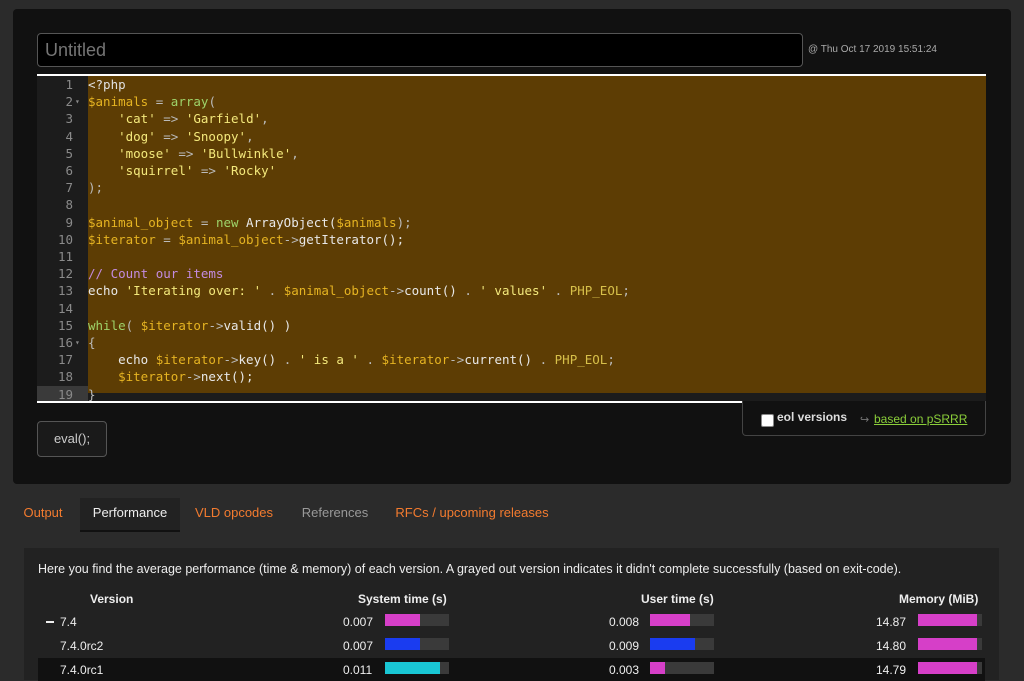  Describe the element at coordinates (65, 342) in the screenshot. I see `line-number: 16` at that location.